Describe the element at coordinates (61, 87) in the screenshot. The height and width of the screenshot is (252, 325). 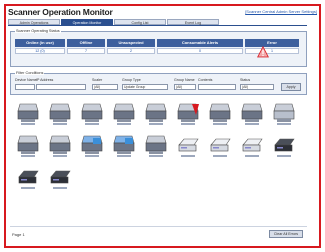
I see `ip-address-input` at that location.